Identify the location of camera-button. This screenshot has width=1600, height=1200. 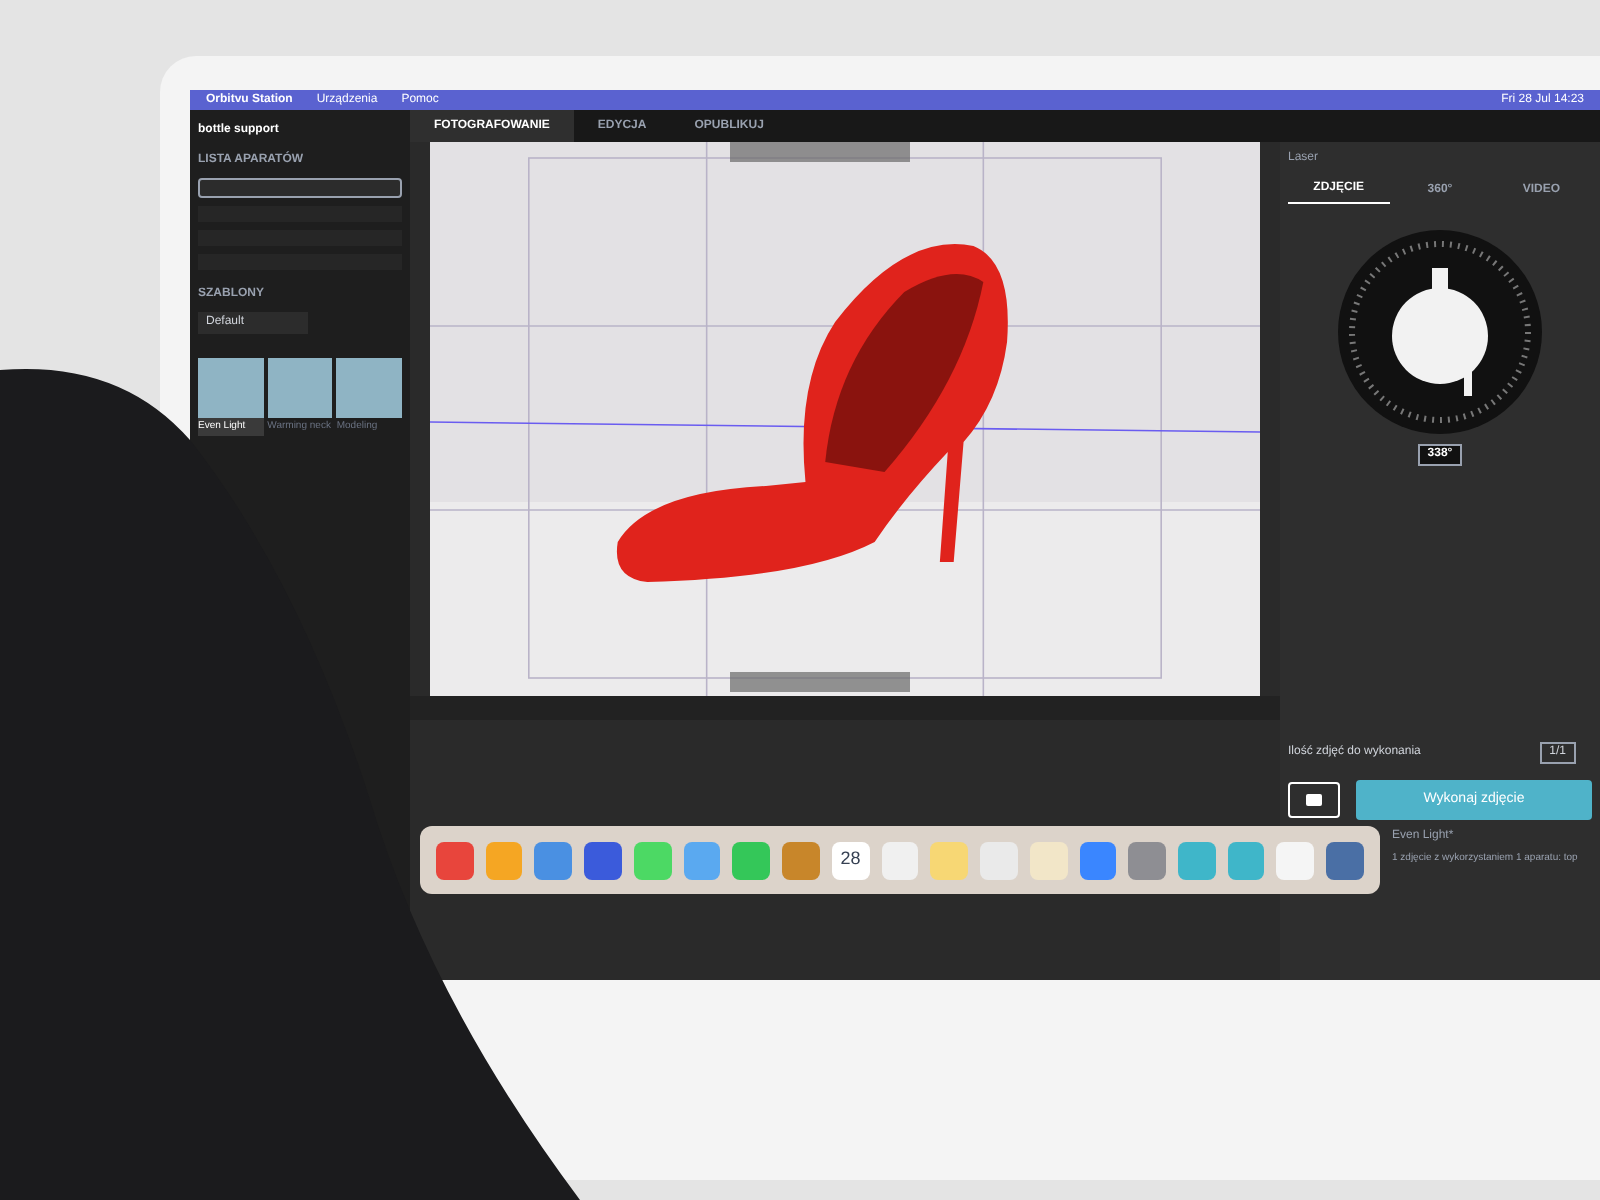
(1314, 800).